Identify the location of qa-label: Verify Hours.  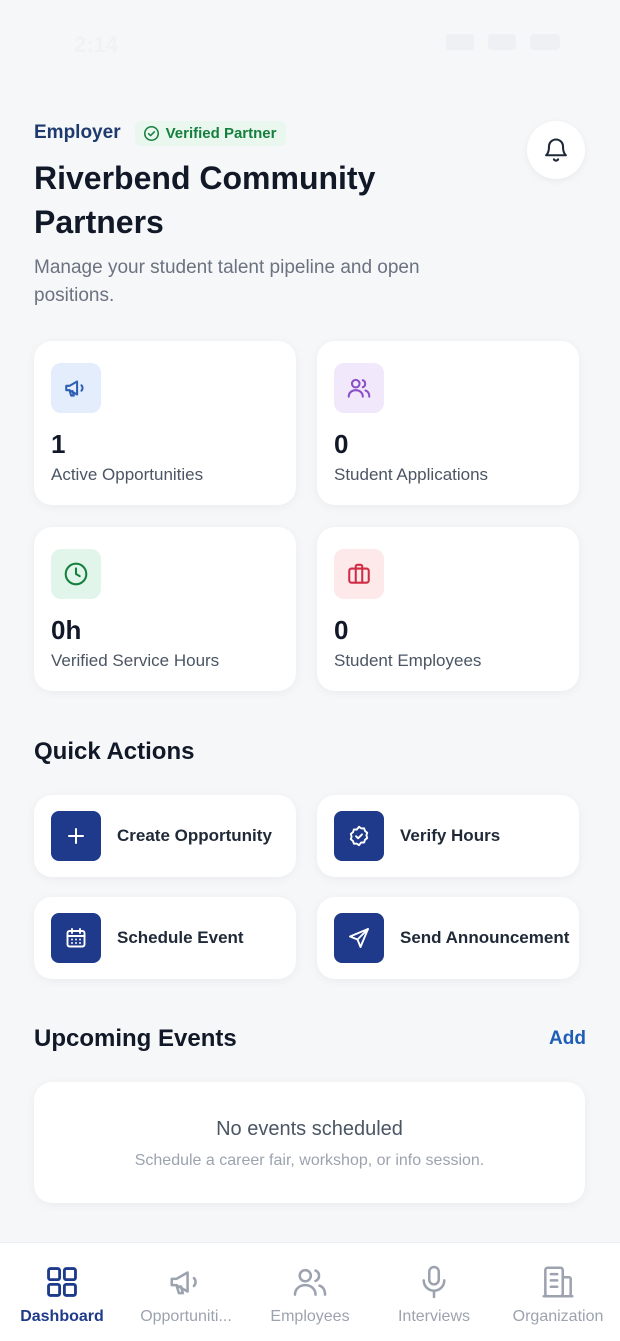
(450, 835).